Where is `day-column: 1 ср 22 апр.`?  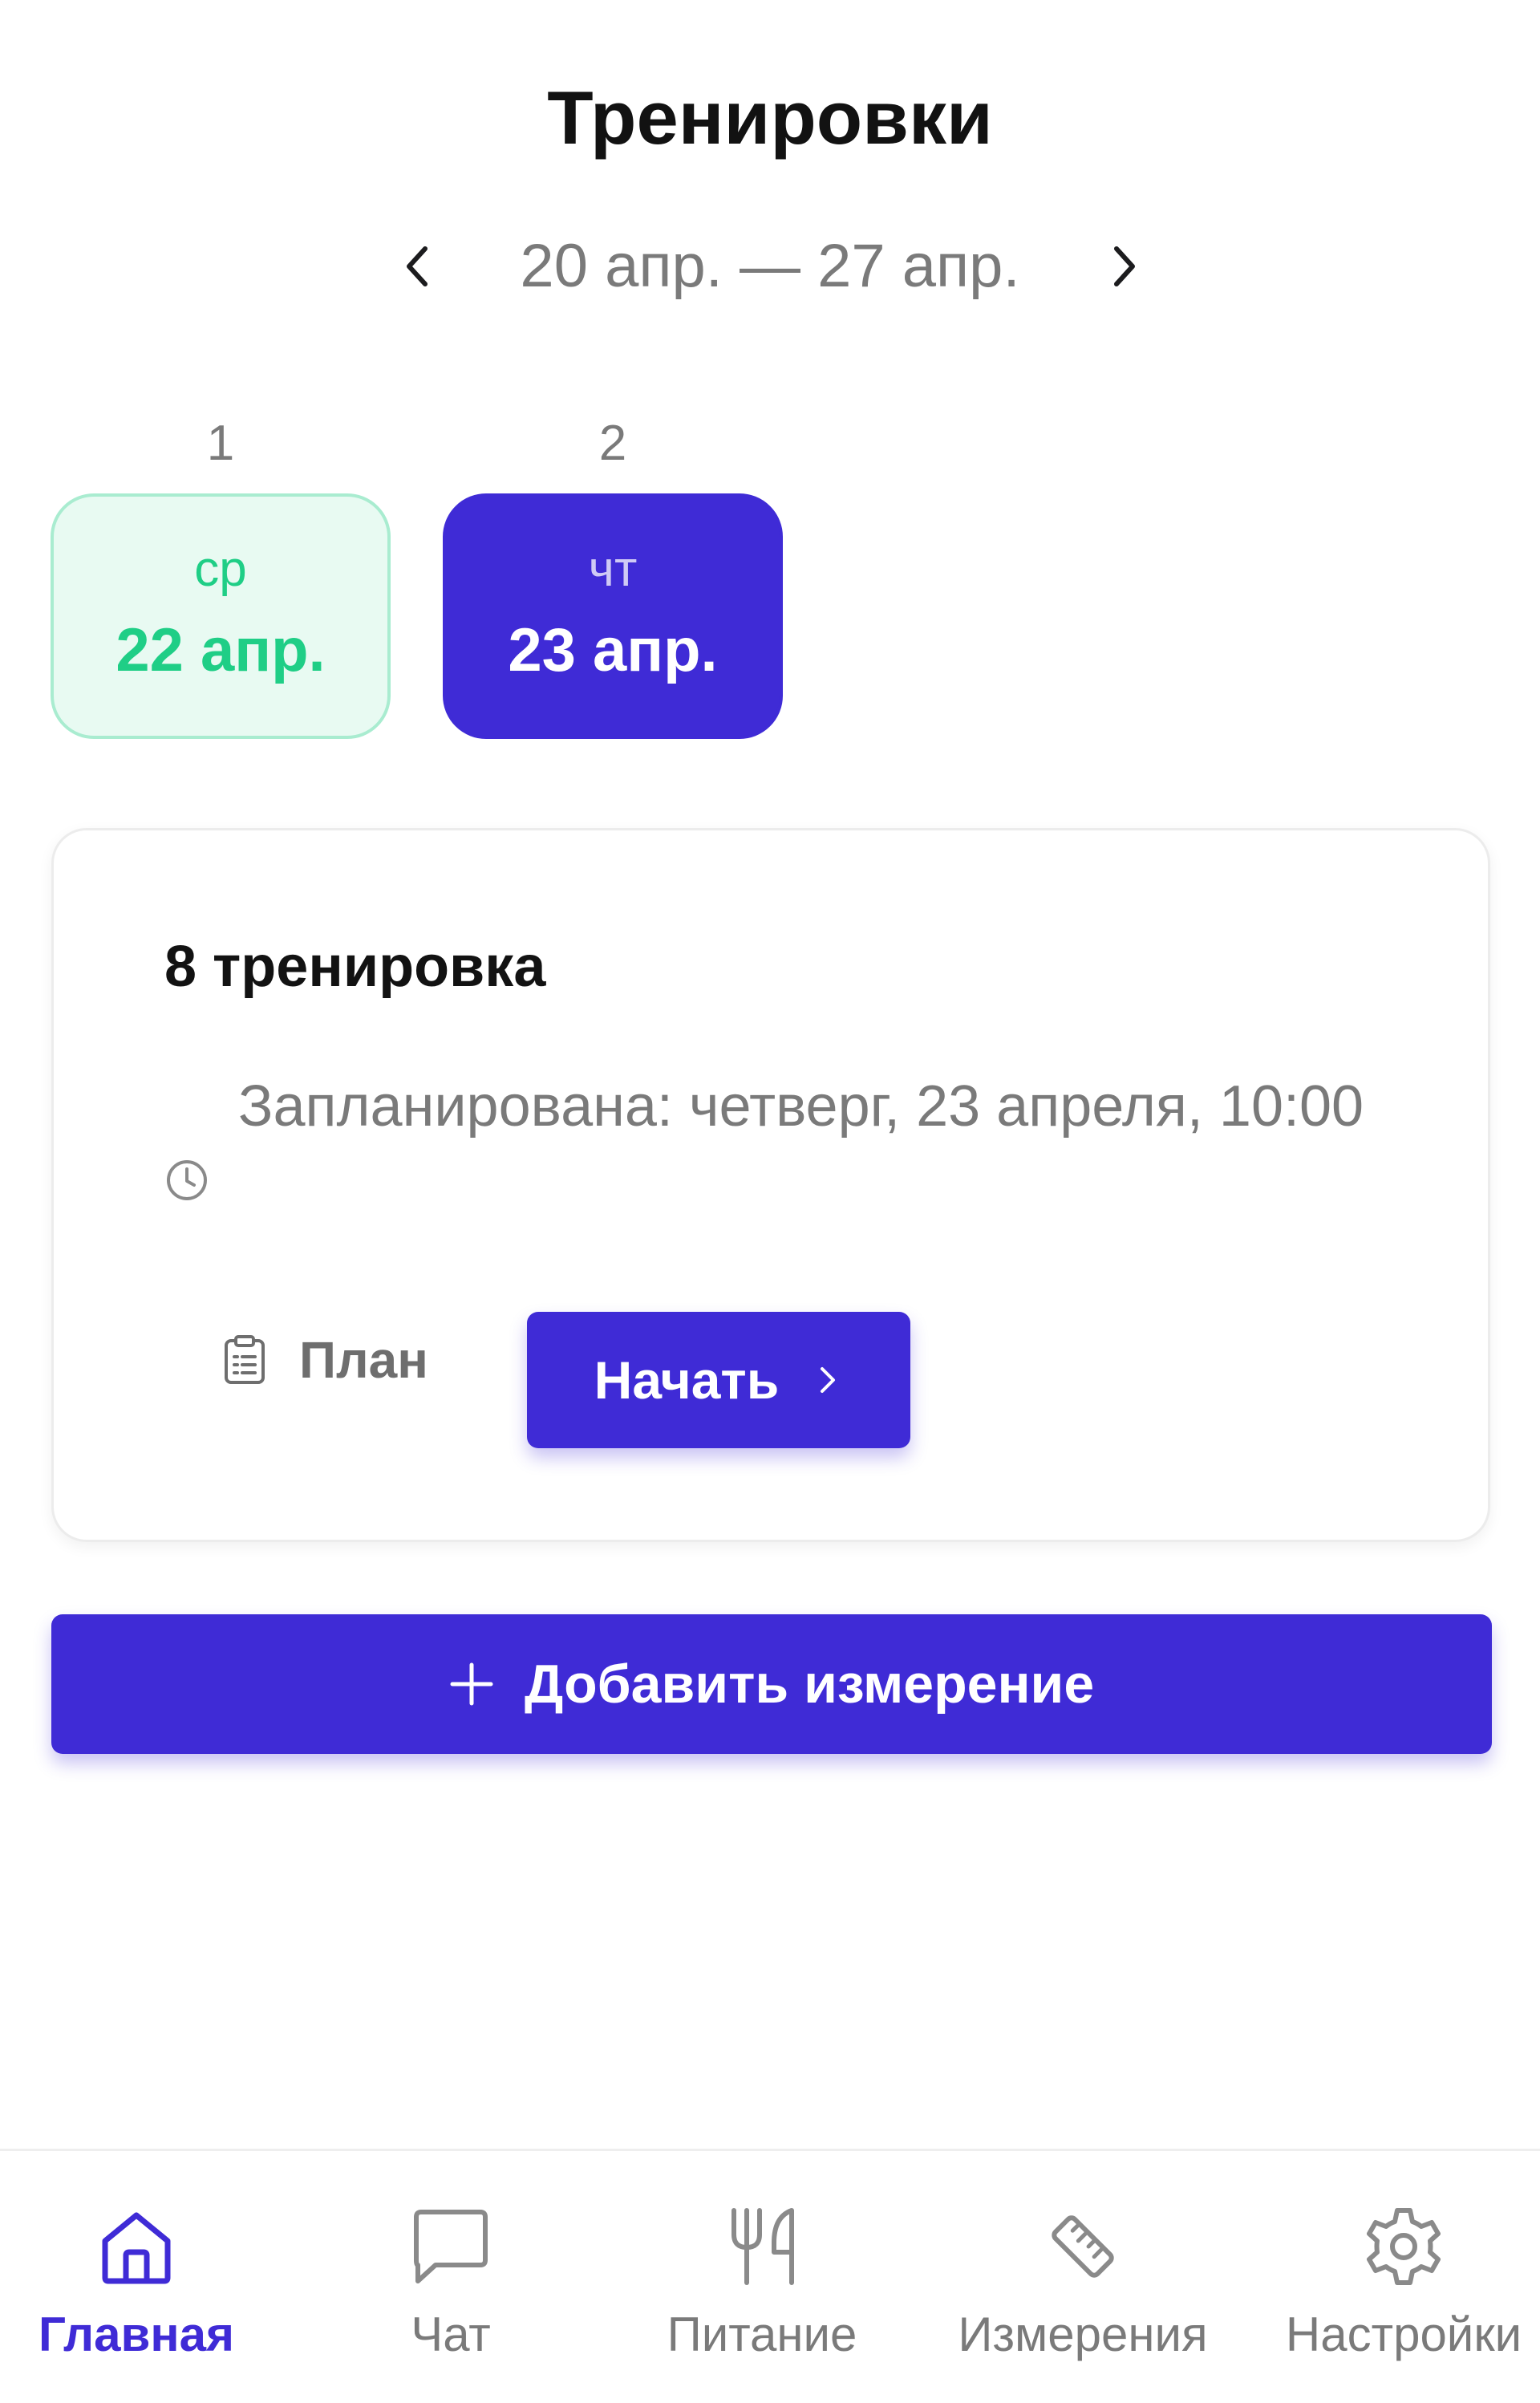
day-column: 1 ср 22 апр. is located at coordinates (221, 572).